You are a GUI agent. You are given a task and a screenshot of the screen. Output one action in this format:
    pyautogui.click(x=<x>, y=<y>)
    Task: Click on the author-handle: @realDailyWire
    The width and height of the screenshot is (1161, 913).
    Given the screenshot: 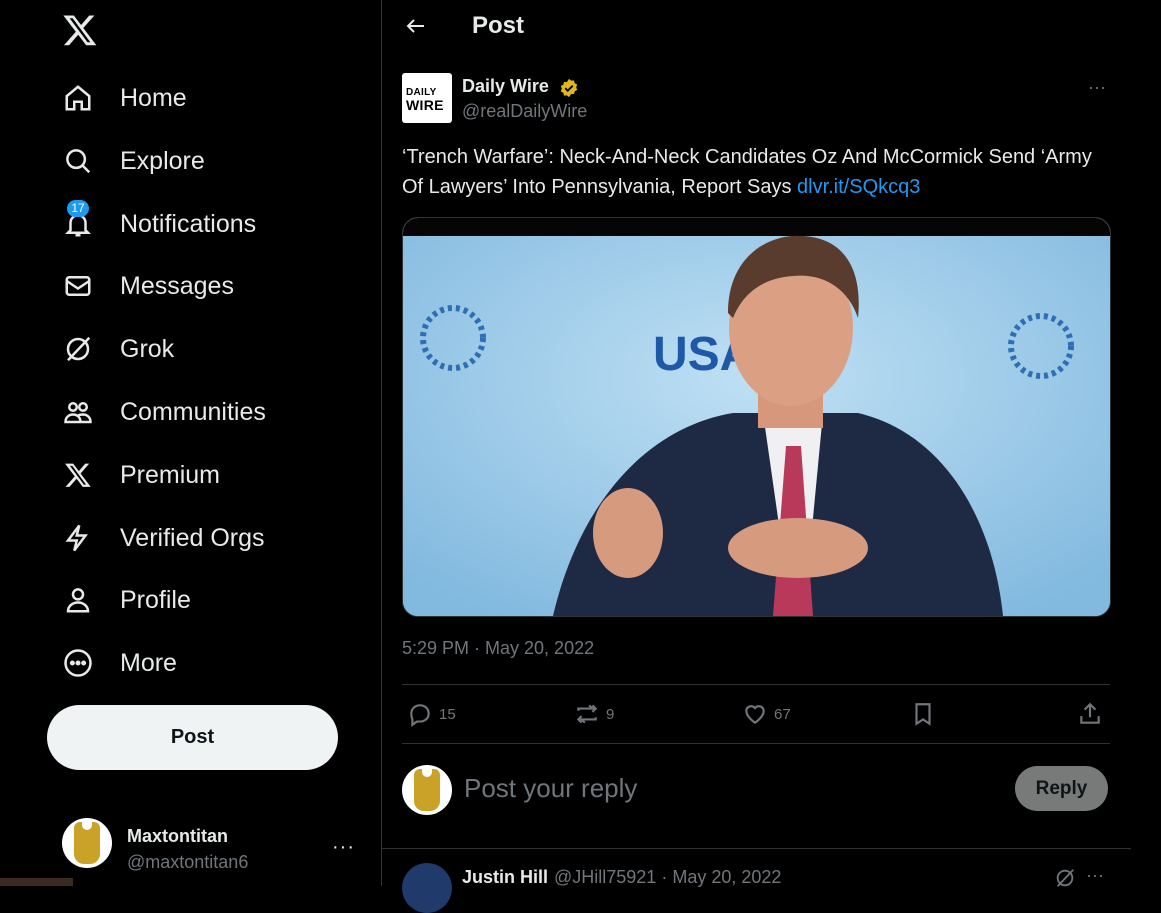 What is the action you would take?
    pyautogui.click(x=524, y=111)
    